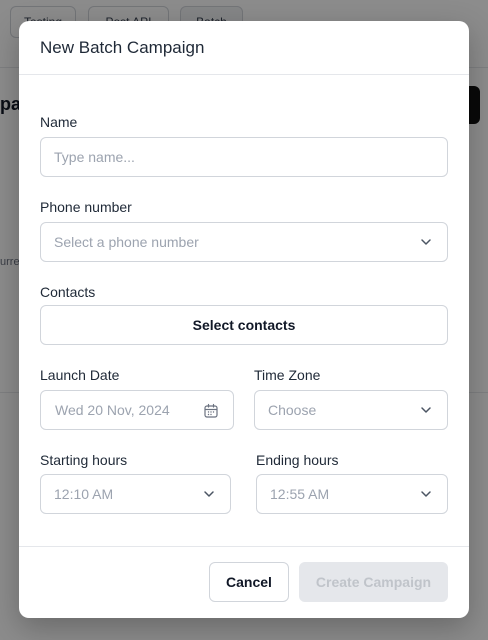 Image resolution: width=488 pixels, height=640 pixels. I want to click on dialog-title: New Batch Campaign, so click(122, 47).